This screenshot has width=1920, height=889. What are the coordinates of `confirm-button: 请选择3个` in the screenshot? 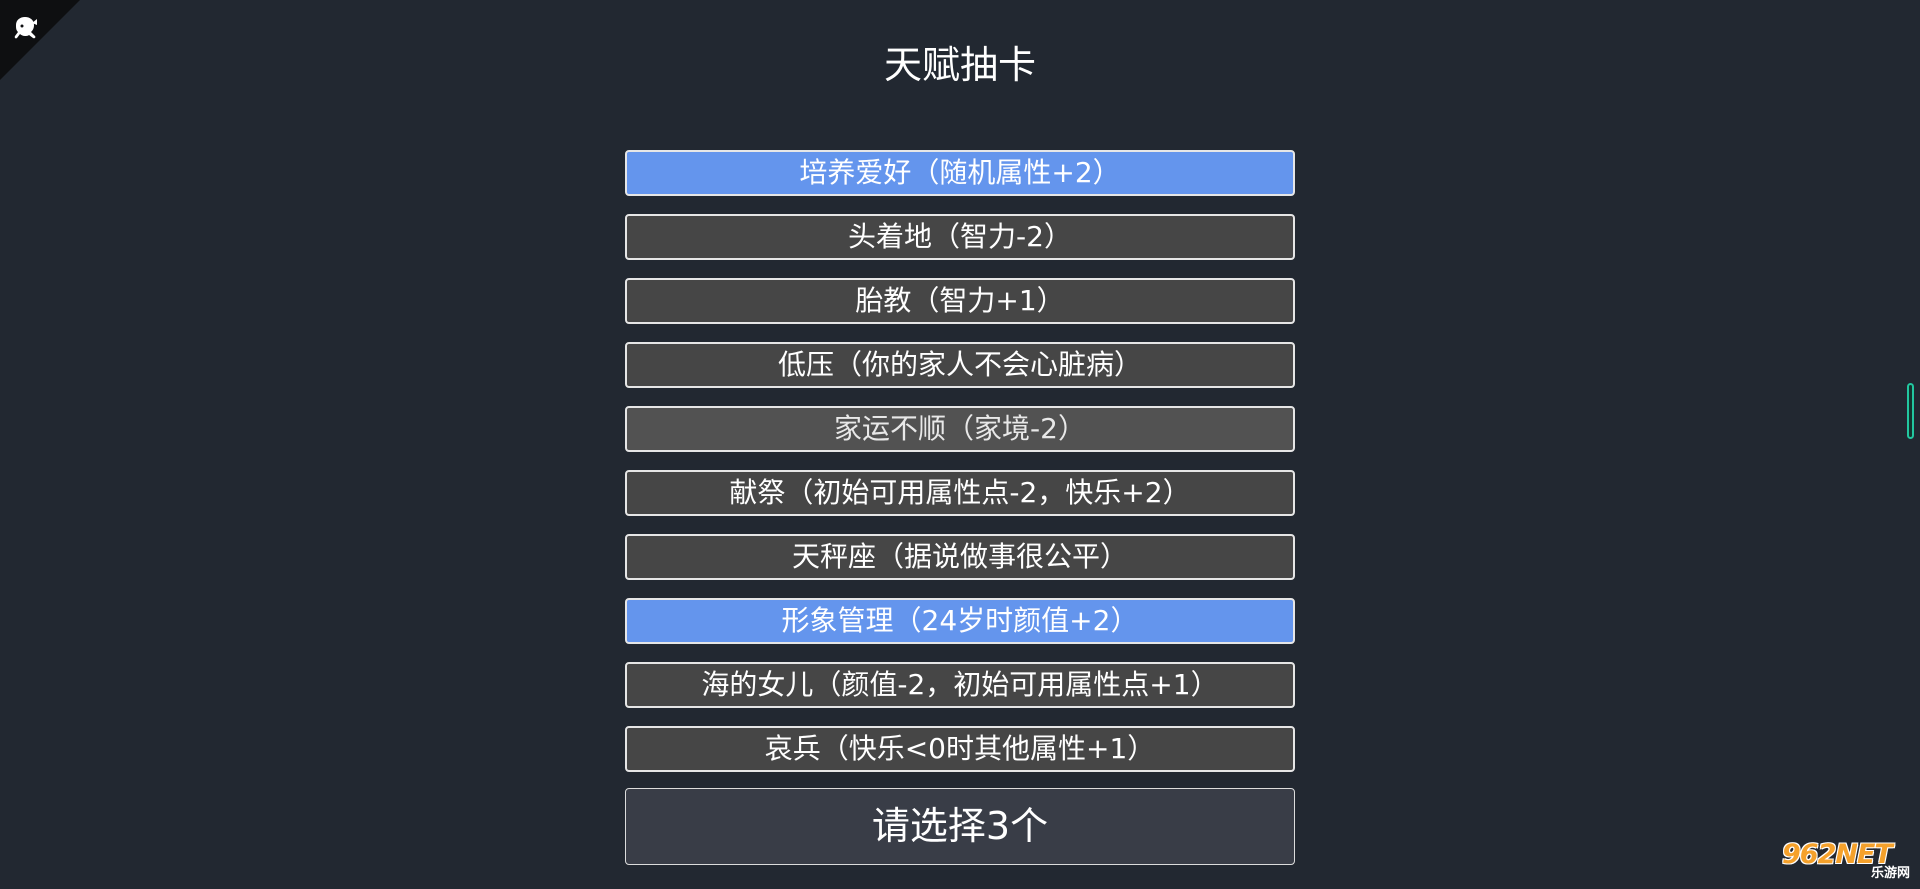 It's located at (960, 826).